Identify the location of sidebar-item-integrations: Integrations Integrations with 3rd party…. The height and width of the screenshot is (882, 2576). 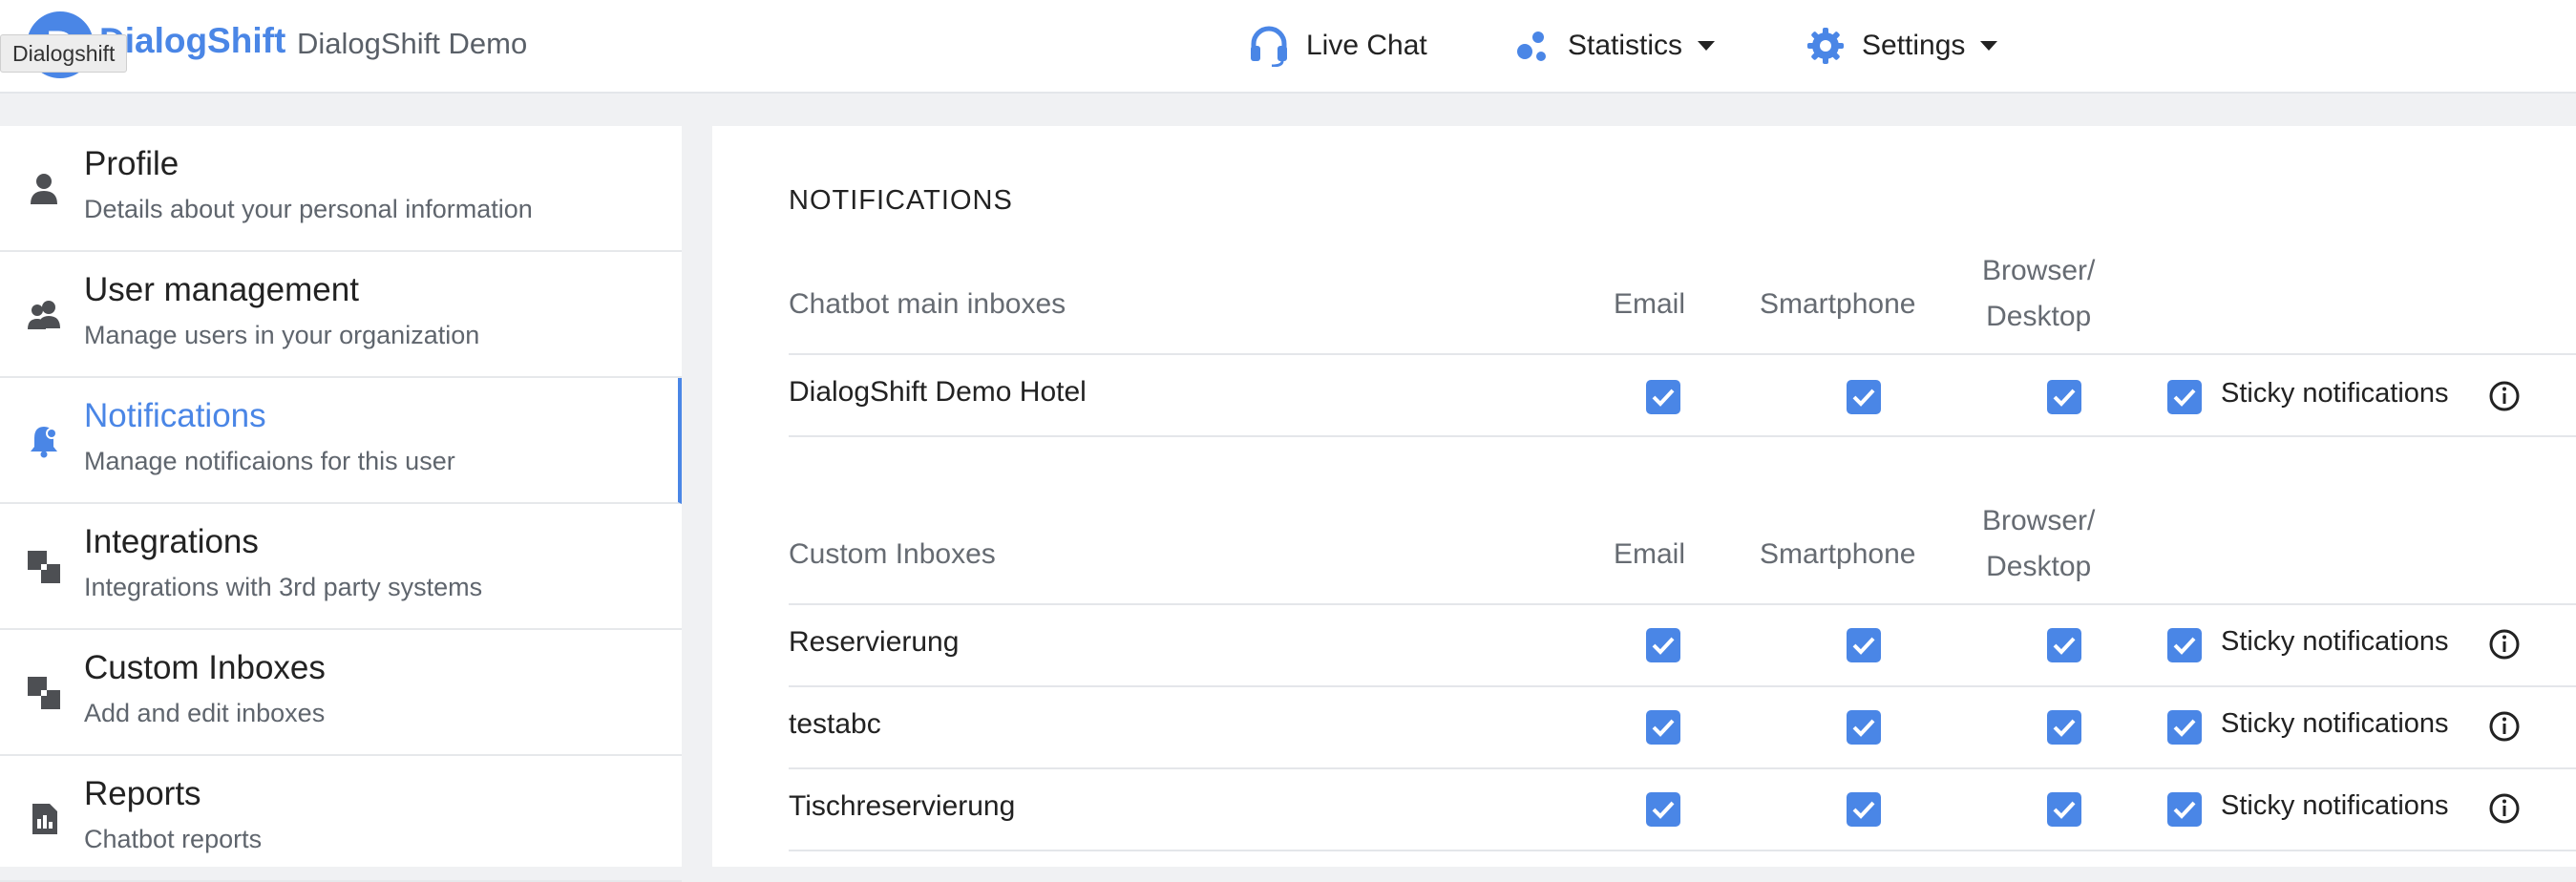
(341, 567).